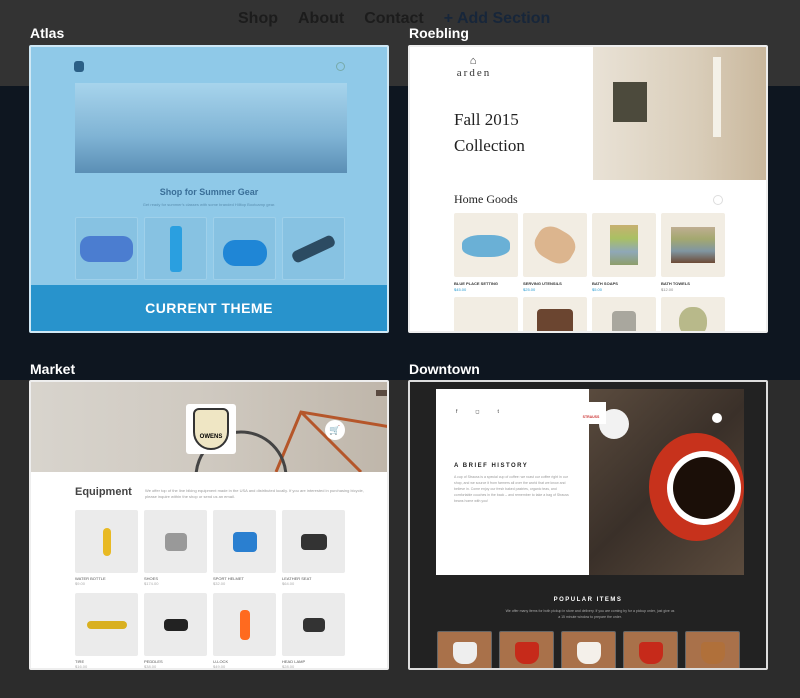 Image resolution: width=800 pixels, height=698 pixels. Describe the element at coordinates (209, 192) in the screenshot. I see `atlas-heading: Shop for Summer Gear` at that location.